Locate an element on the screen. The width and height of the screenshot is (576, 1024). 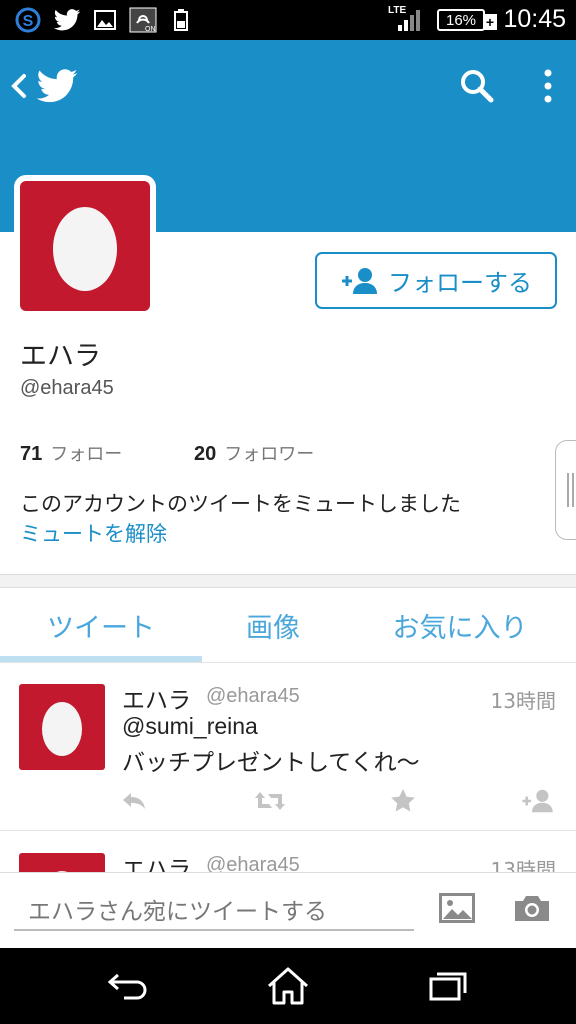
back-button is located at coordinates (49, 86).